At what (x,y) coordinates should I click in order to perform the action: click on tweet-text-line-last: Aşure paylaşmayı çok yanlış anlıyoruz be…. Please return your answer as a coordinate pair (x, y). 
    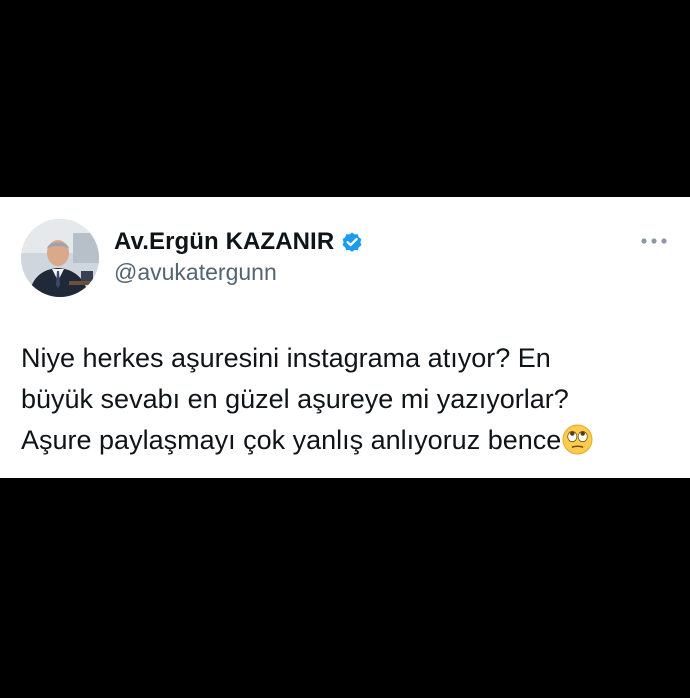
    Looking at the image, I should click on (346, 440).